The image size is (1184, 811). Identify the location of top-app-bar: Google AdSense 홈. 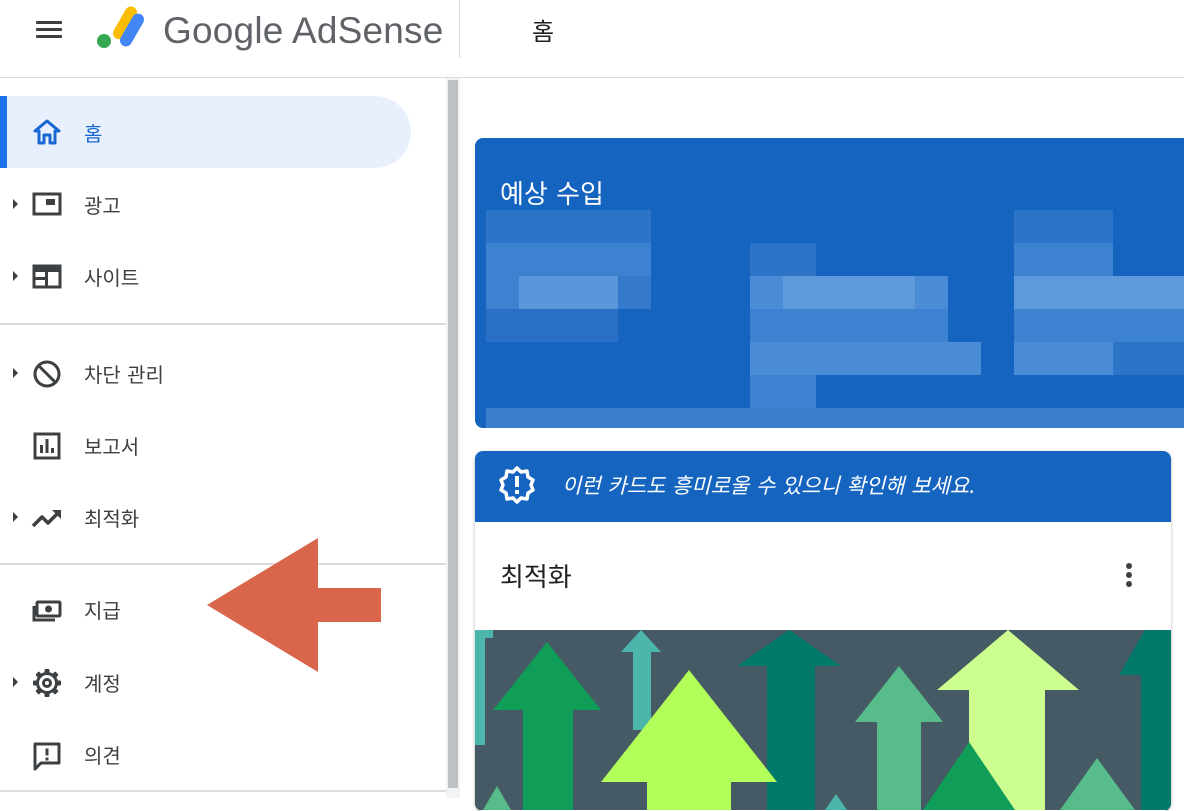
(592, 39).